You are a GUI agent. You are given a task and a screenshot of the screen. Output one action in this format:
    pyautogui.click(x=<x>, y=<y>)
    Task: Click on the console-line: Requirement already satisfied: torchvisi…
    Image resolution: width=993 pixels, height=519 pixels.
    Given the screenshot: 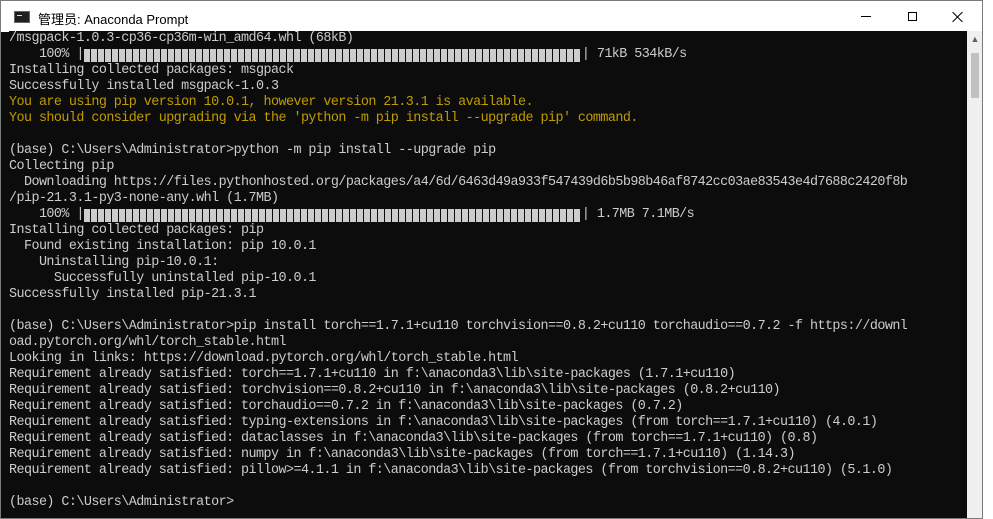 What is the action you would take?
    pyautogui.click(x=395, y=390)
    